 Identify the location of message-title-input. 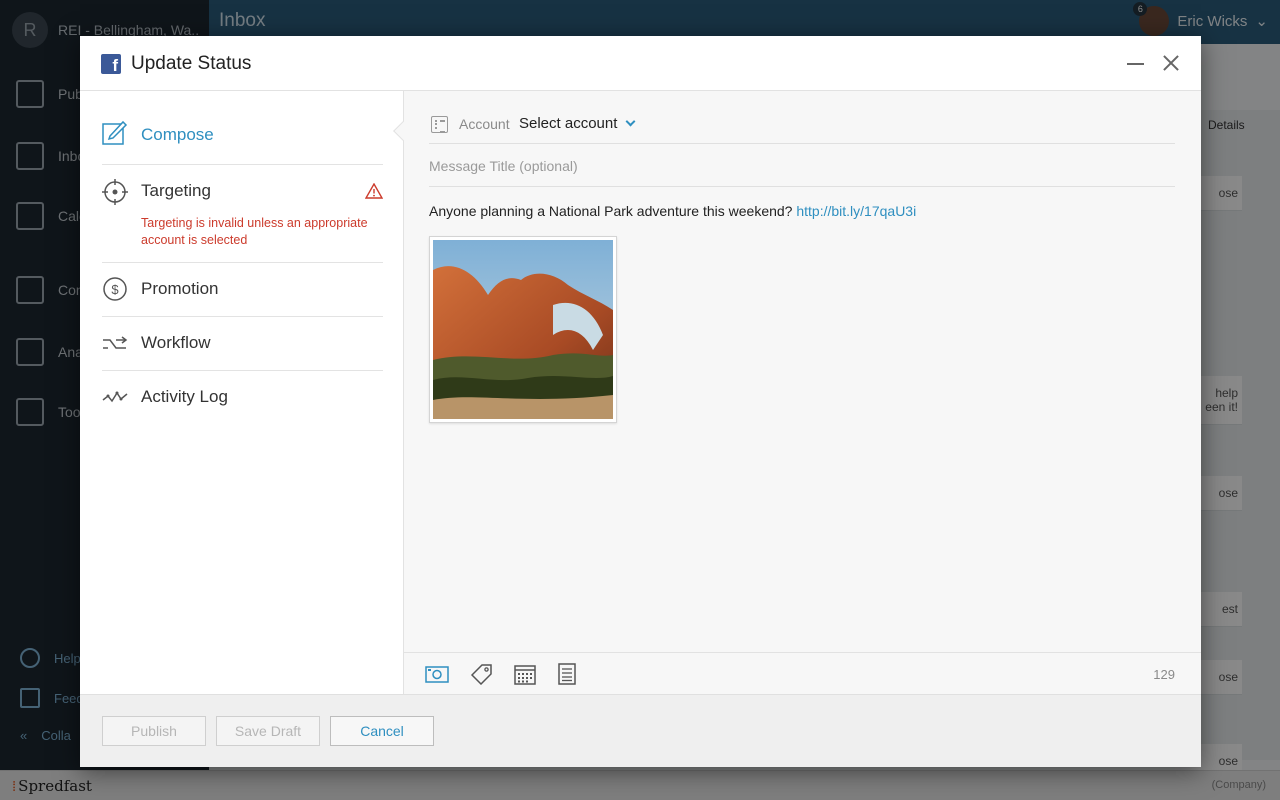
(802, 170).